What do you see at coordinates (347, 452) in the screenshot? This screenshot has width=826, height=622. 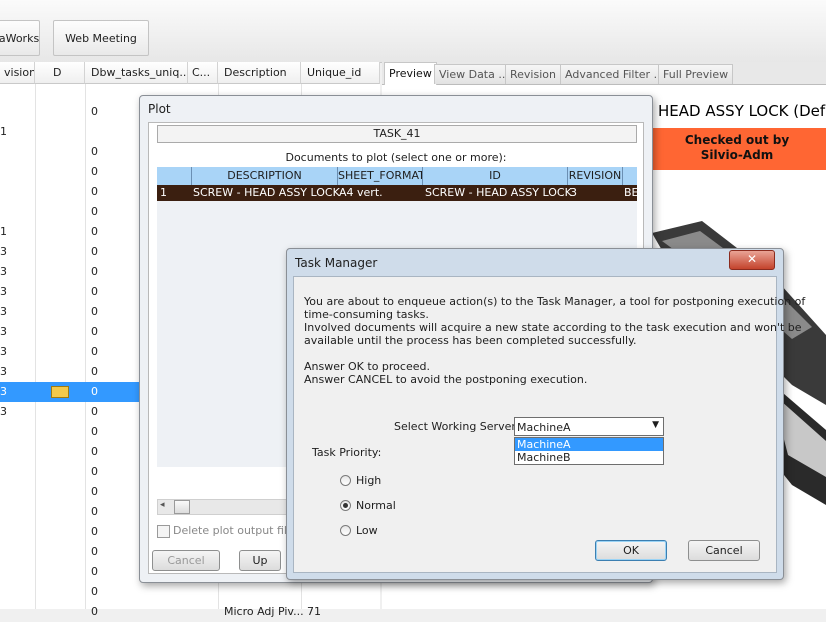 I see `priority-label: Task Priority:` at bounding box center [347, 452].